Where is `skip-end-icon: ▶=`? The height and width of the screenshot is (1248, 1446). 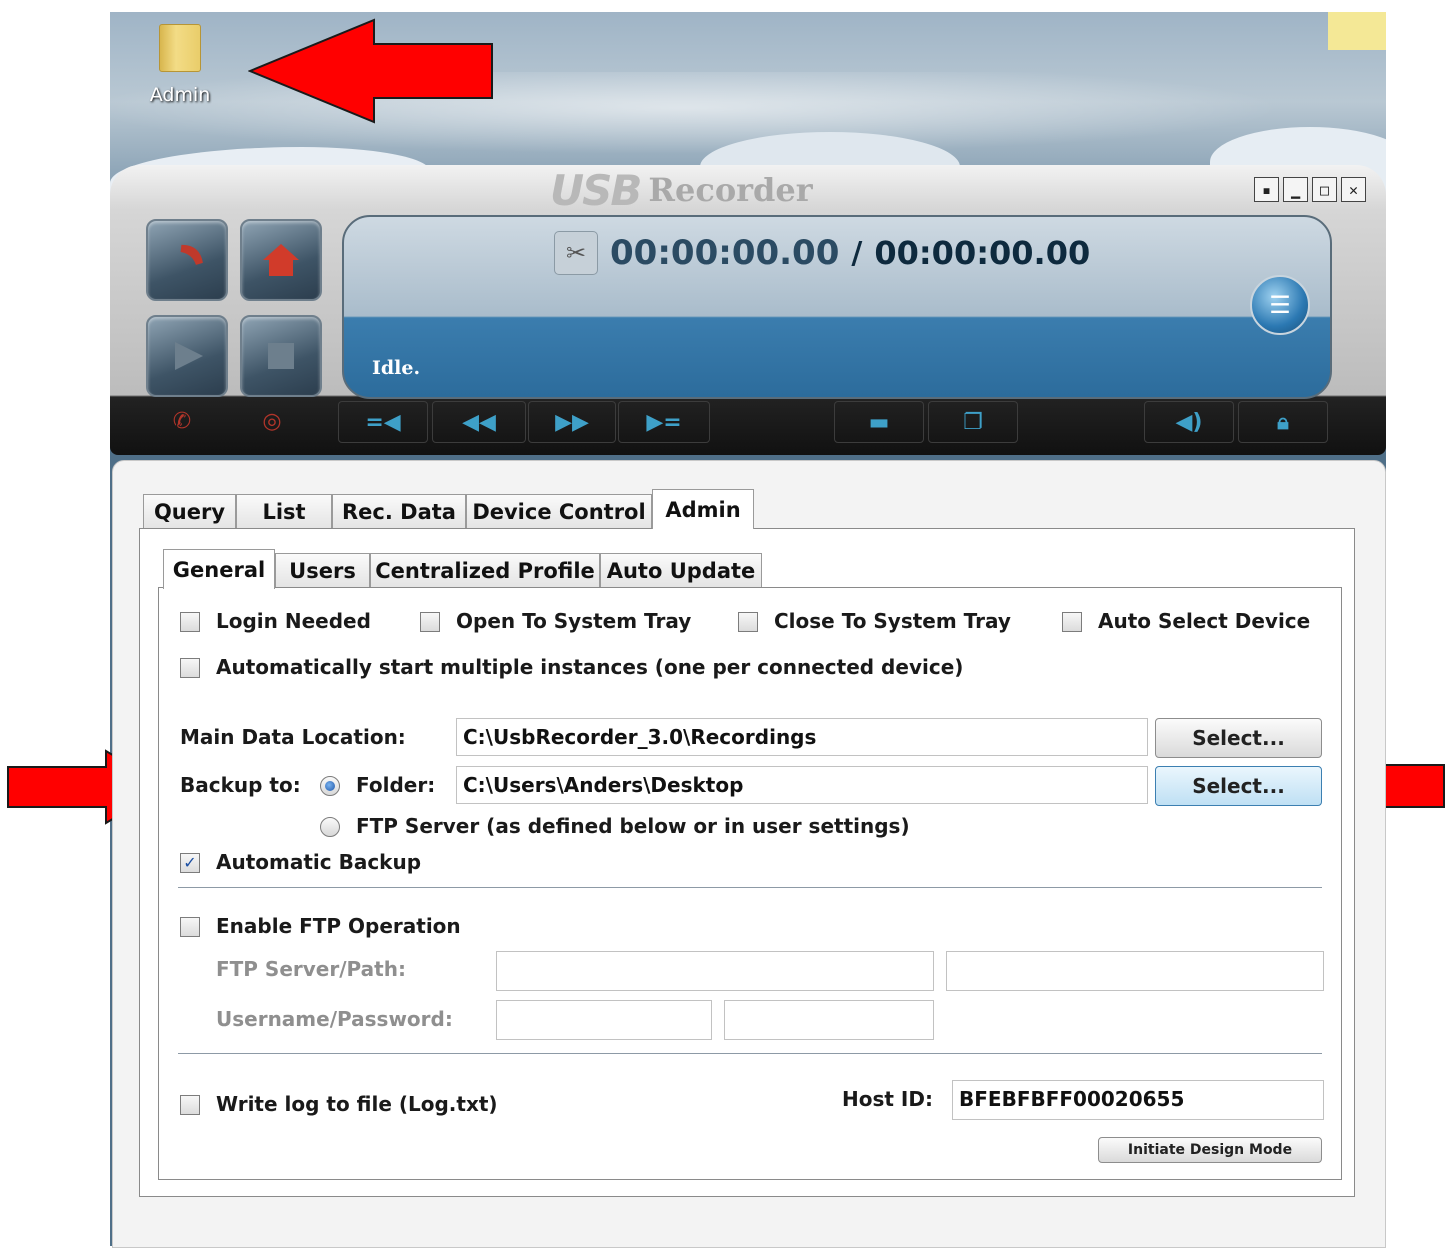 skip-end-icon: ▶= is located at coordinates (664, 422).